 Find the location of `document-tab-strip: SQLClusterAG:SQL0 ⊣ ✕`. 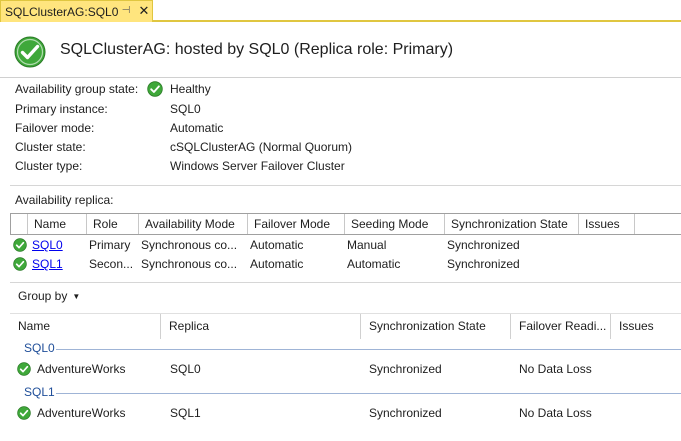

document-tab-strip: SQLClusterAG:SQL0 ⊣ ✕ is located at coordinates (340, 11).